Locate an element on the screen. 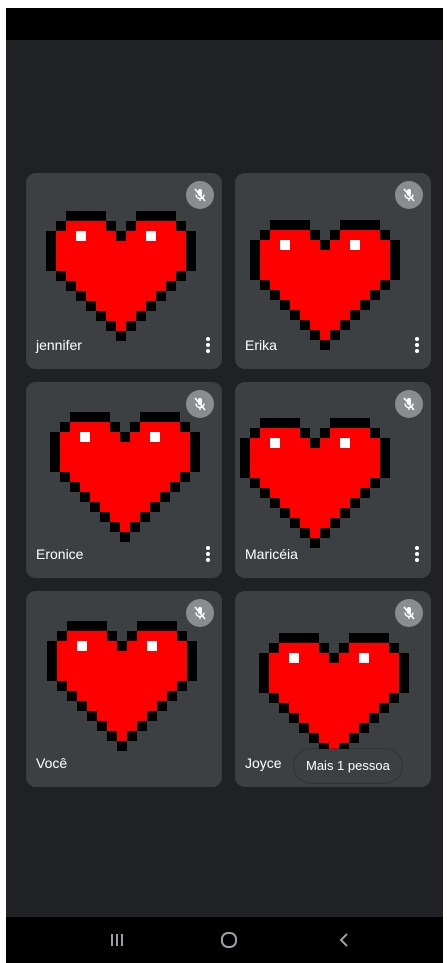 The image size is (447, 963). home-icon is located at coordinates (229, 940).